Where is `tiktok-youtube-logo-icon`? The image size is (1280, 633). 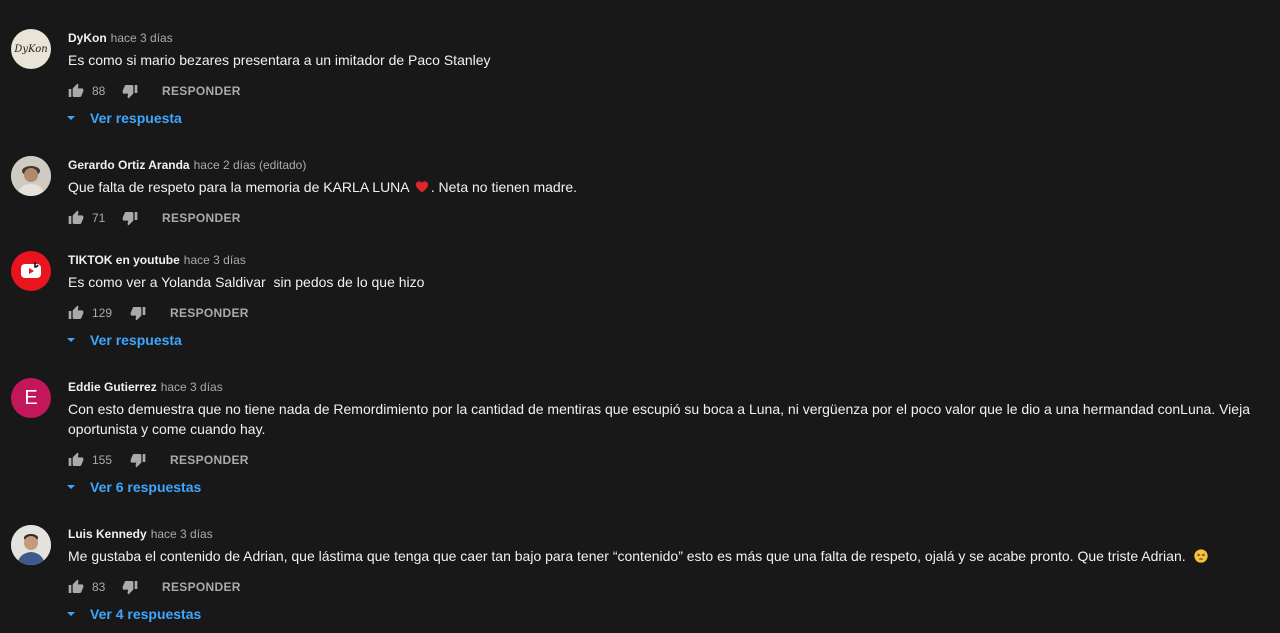 tiktok-youtube-logo-icon is located at coordinates (31, 270).